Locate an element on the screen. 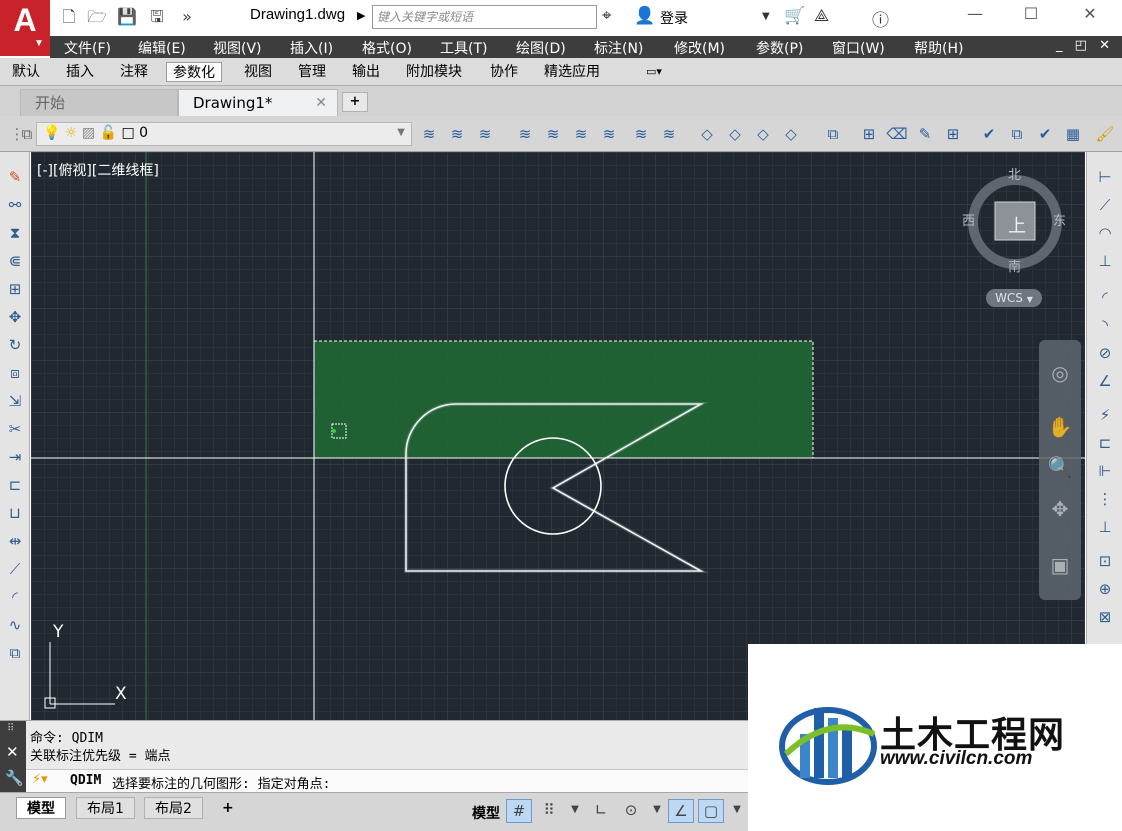 This screenshot has height=831, width=1122. wrench-icon: 🔧 is located at coordinates (14, 778).